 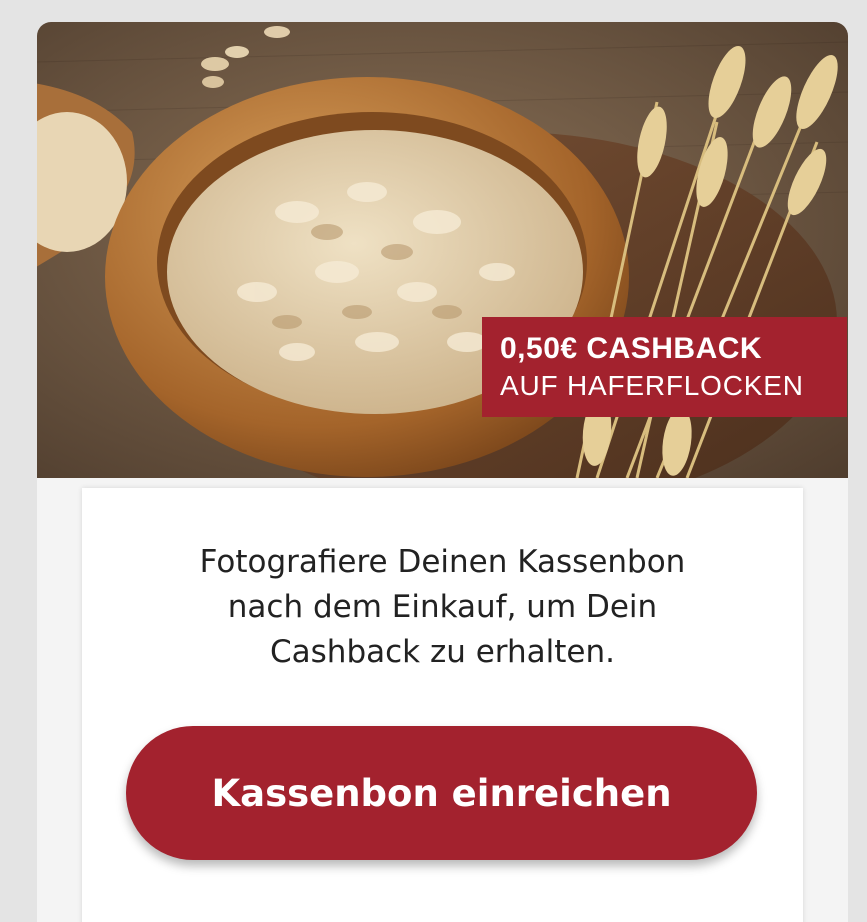 What do you see at coordinates (441, 793) in the screenshot?
I see `submit-receipt-button: Kassenbon einreichen` at bounding box center [441, 793].